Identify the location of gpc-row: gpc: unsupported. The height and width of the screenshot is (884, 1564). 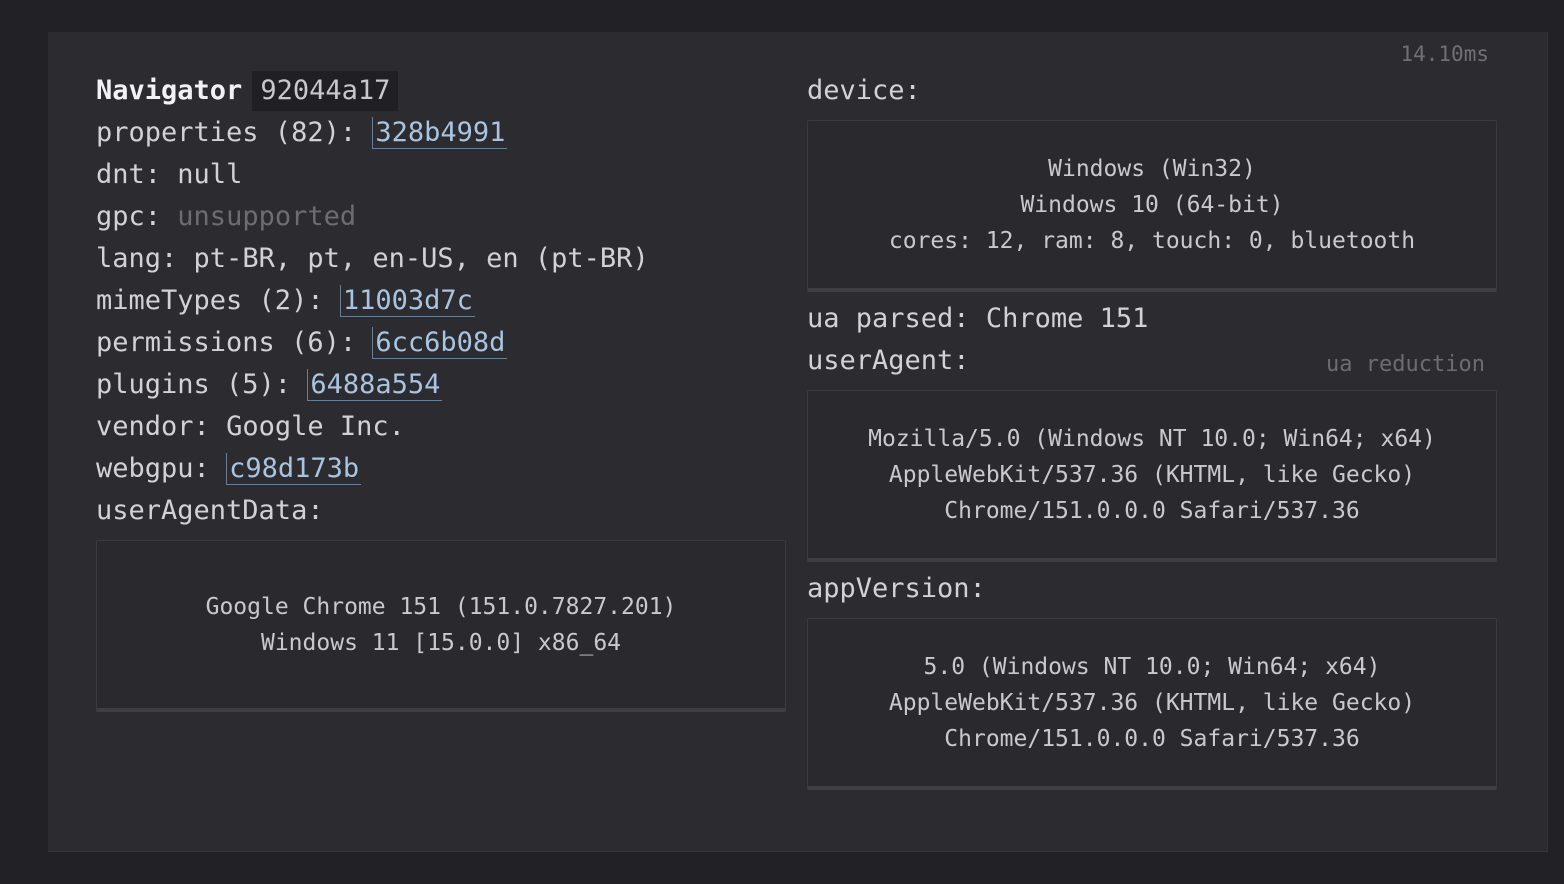
(441, 217).